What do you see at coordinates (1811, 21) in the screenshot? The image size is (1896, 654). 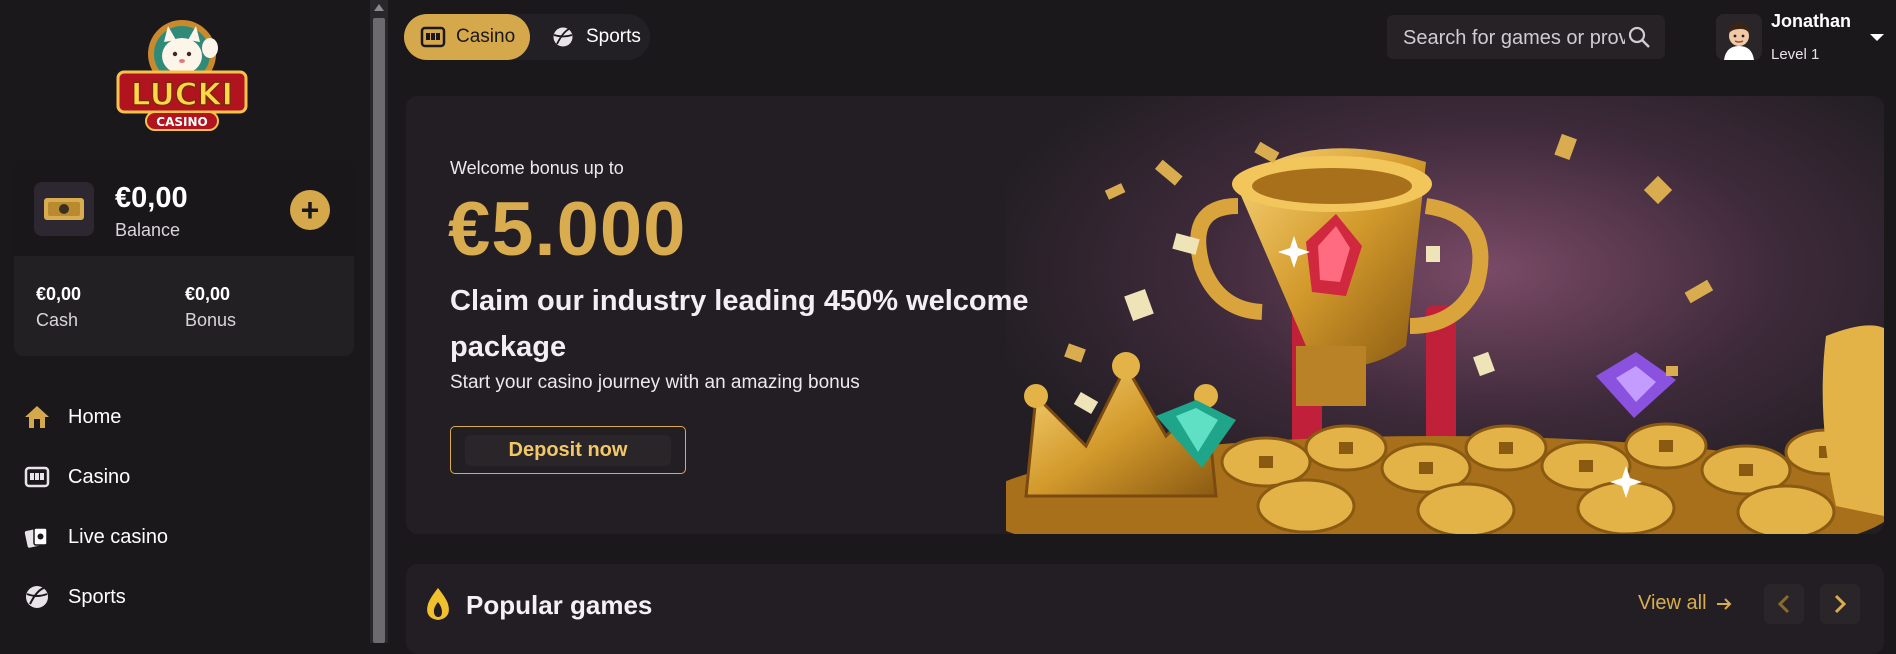 I see `user-name: Jonathan` at bounding box center [1811, 21].